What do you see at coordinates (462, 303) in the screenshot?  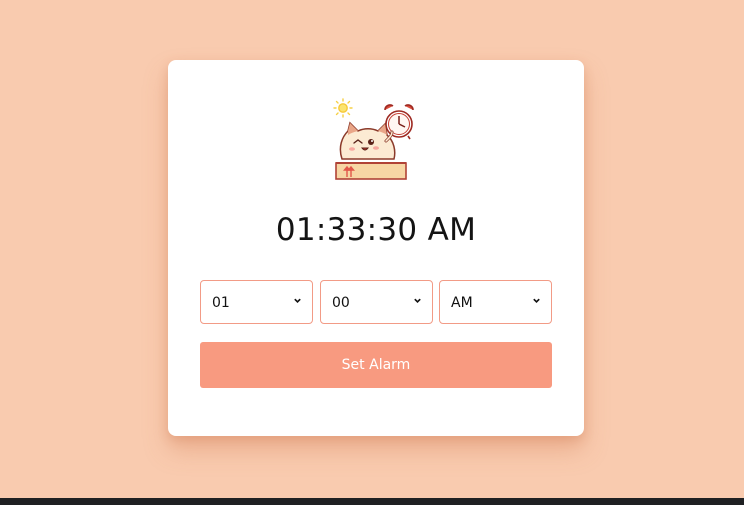 I see `period-select-value: AM` at bounding box center [462, 303].